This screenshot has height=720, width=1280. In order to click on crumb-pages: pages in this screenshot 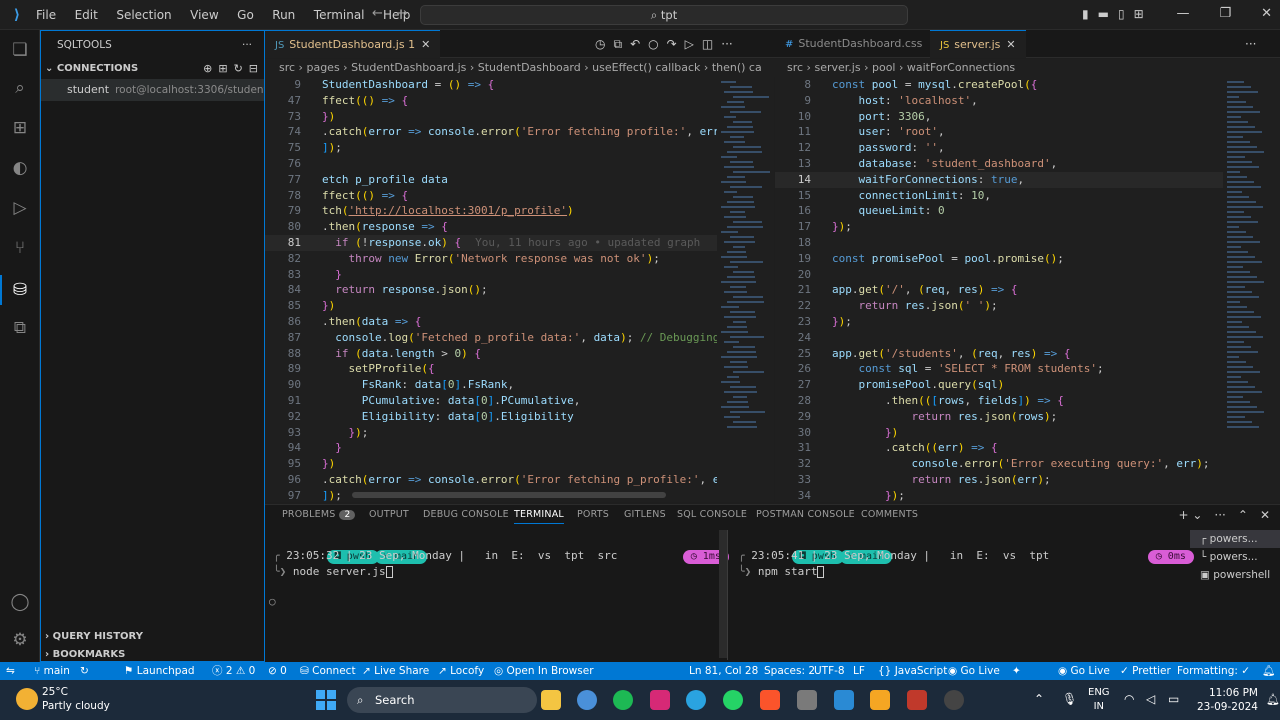, I will do `click(322, 67)`.